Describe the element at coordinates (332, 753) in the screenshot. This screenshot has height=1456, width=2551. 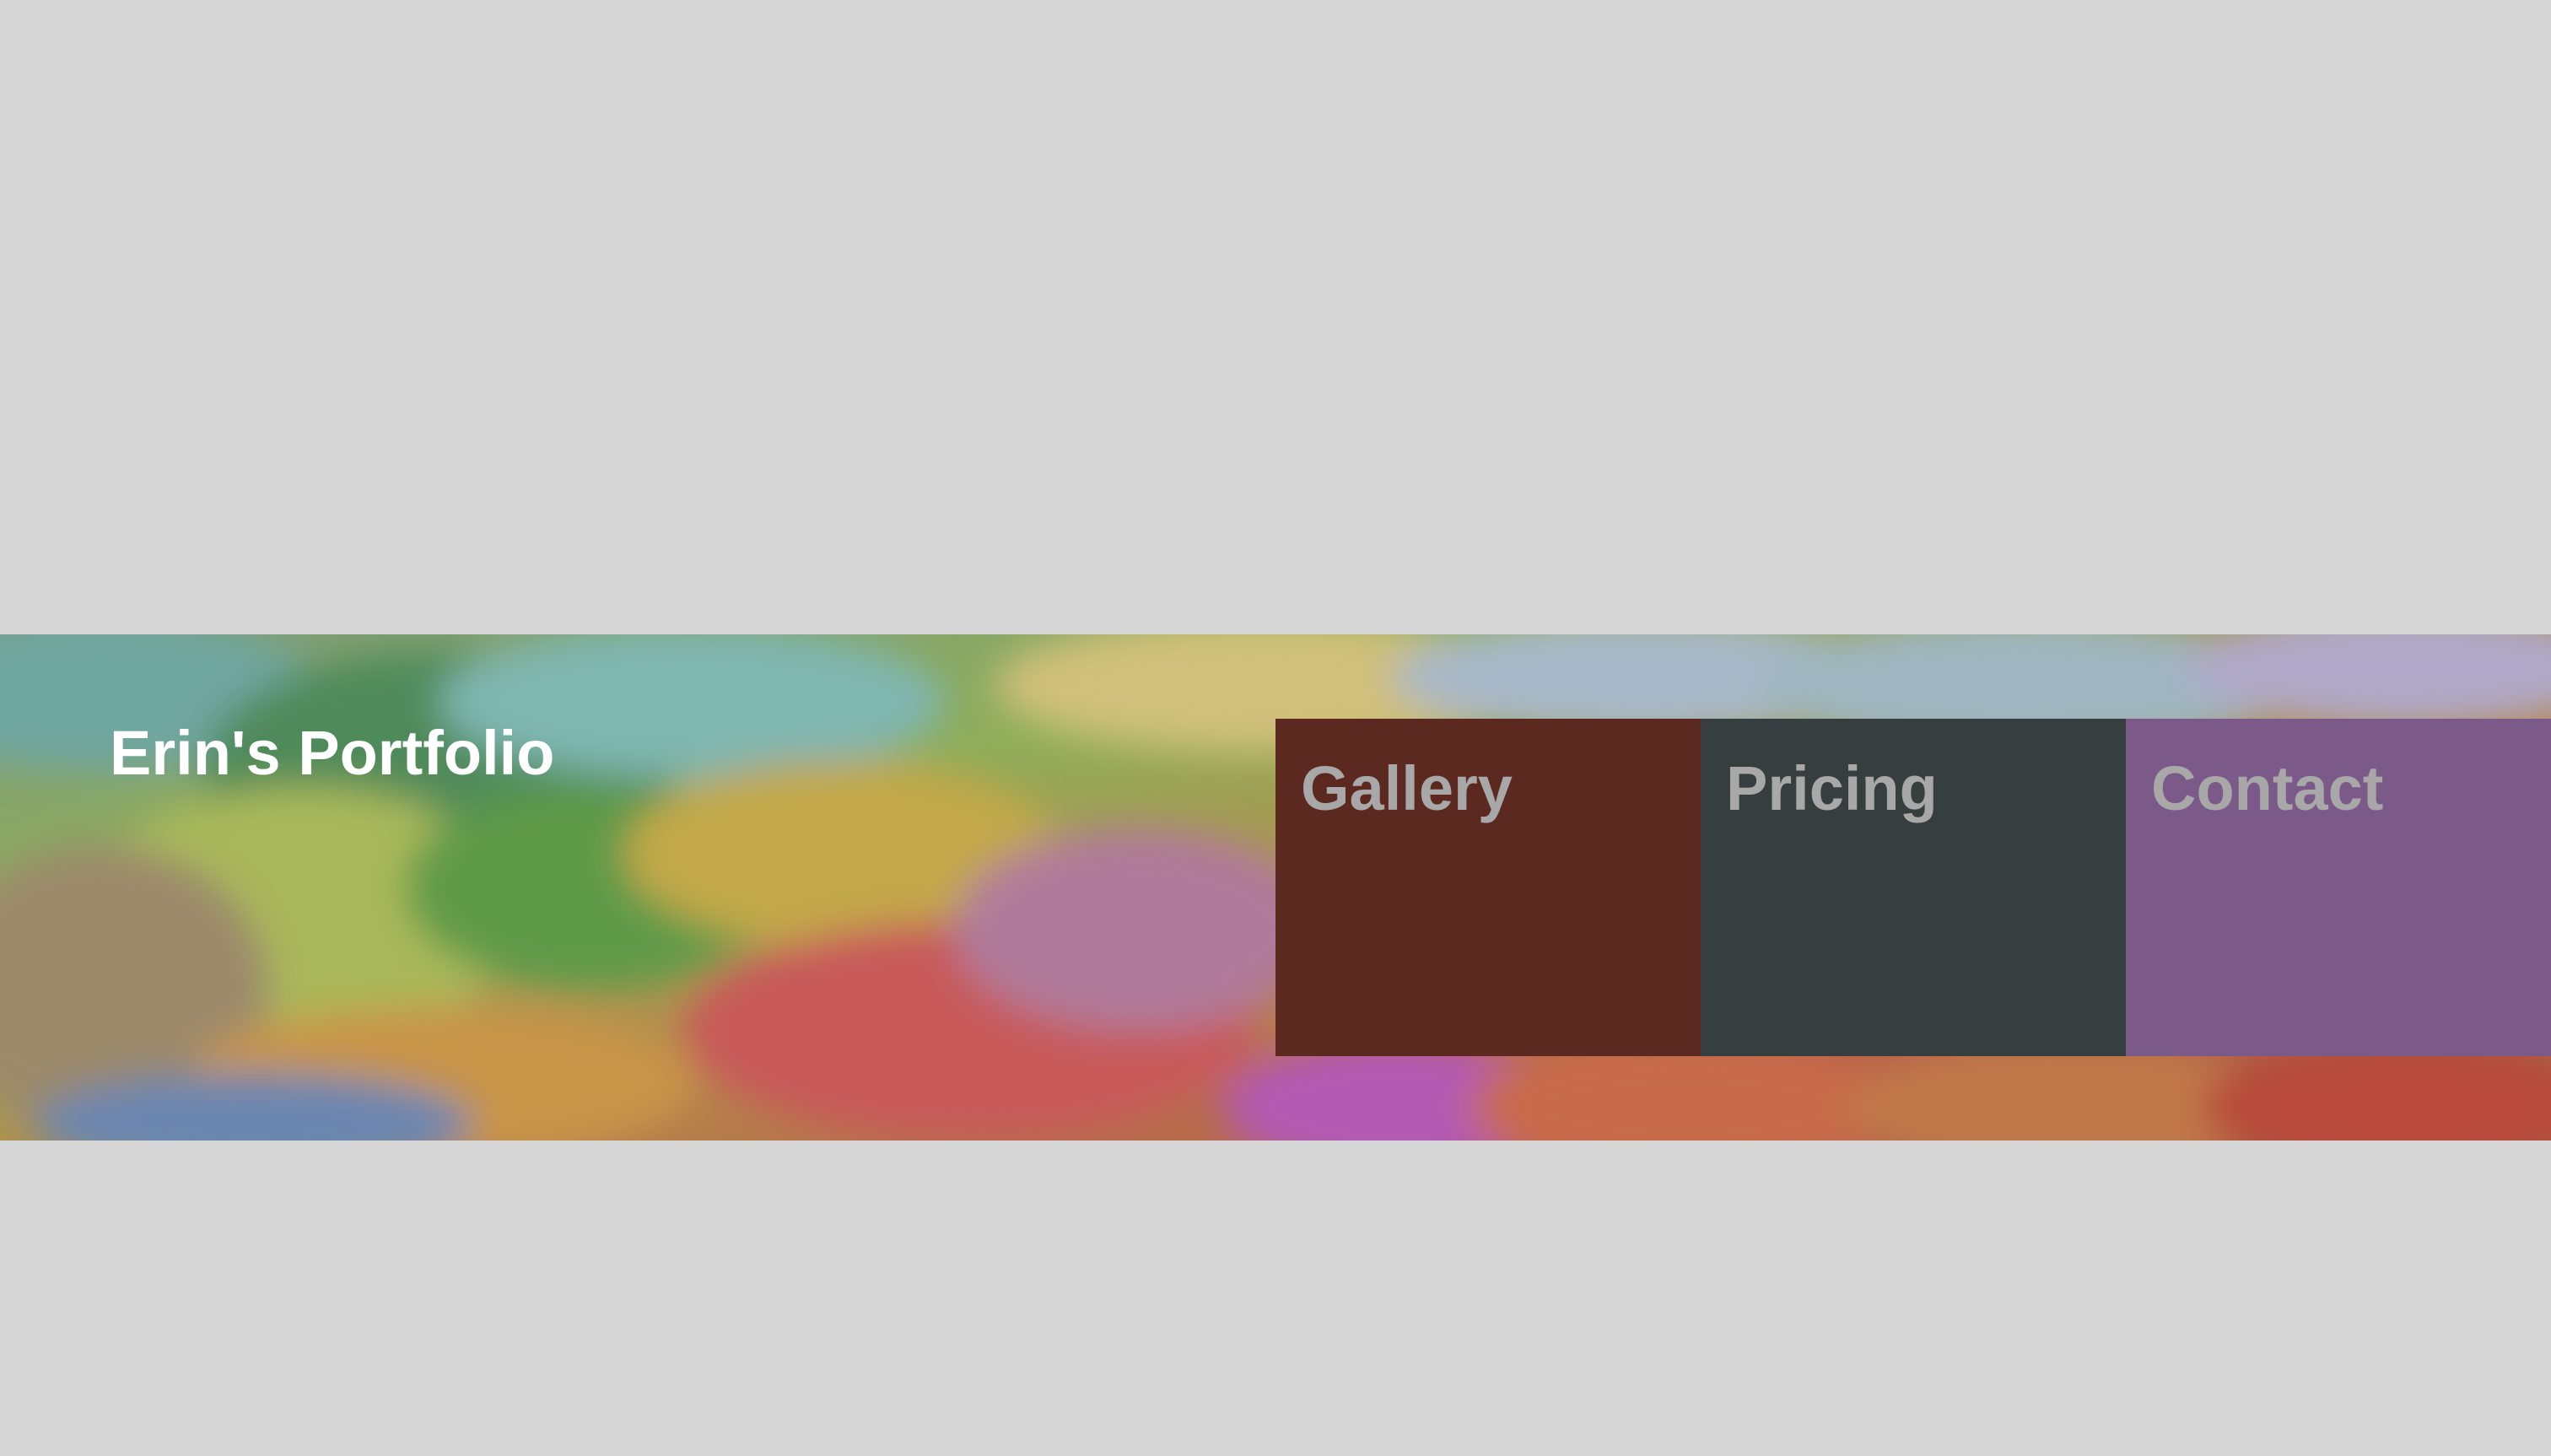
I see `site-title: Erin's Portfolio` at that location.